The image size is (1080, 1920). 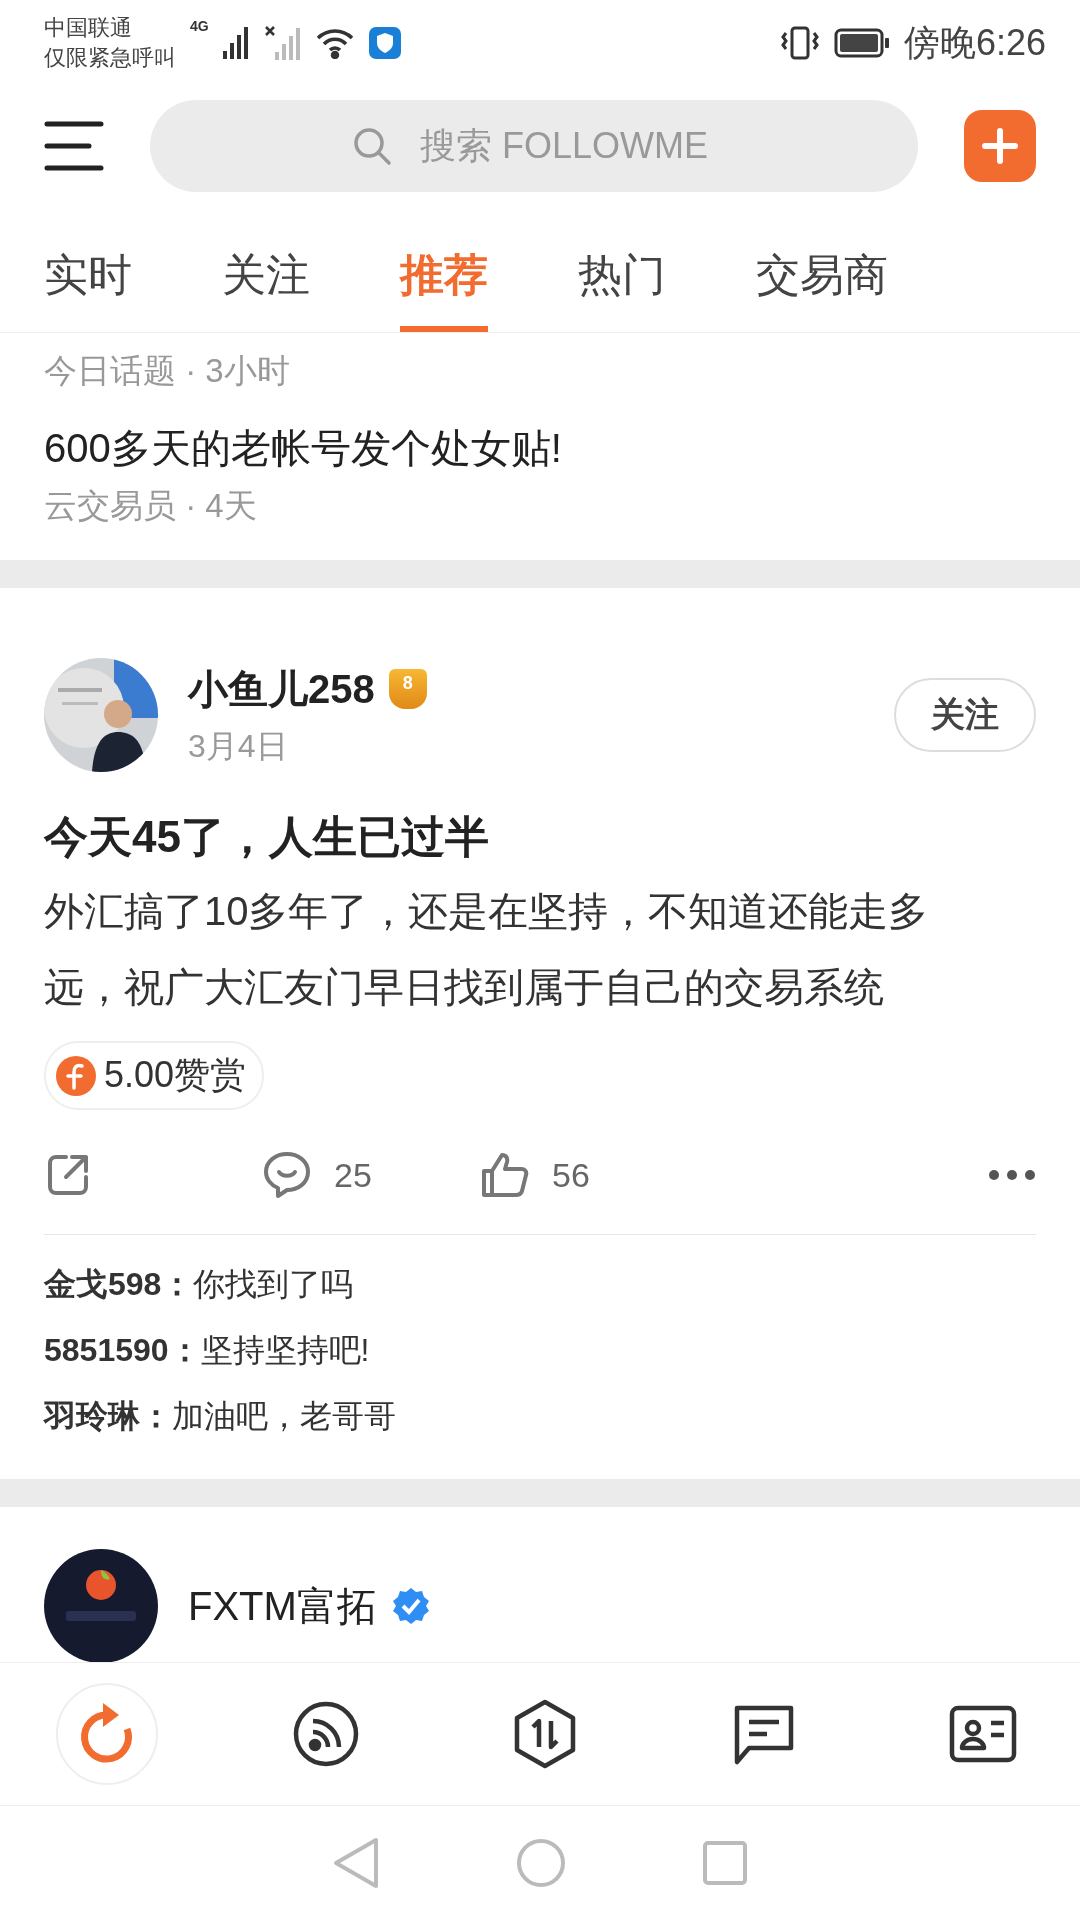 What do you see at coordinates (540, 837) in the screenshot?
I see `post-title: 今天45了，人生已过半` at bounding box center [540, 837].